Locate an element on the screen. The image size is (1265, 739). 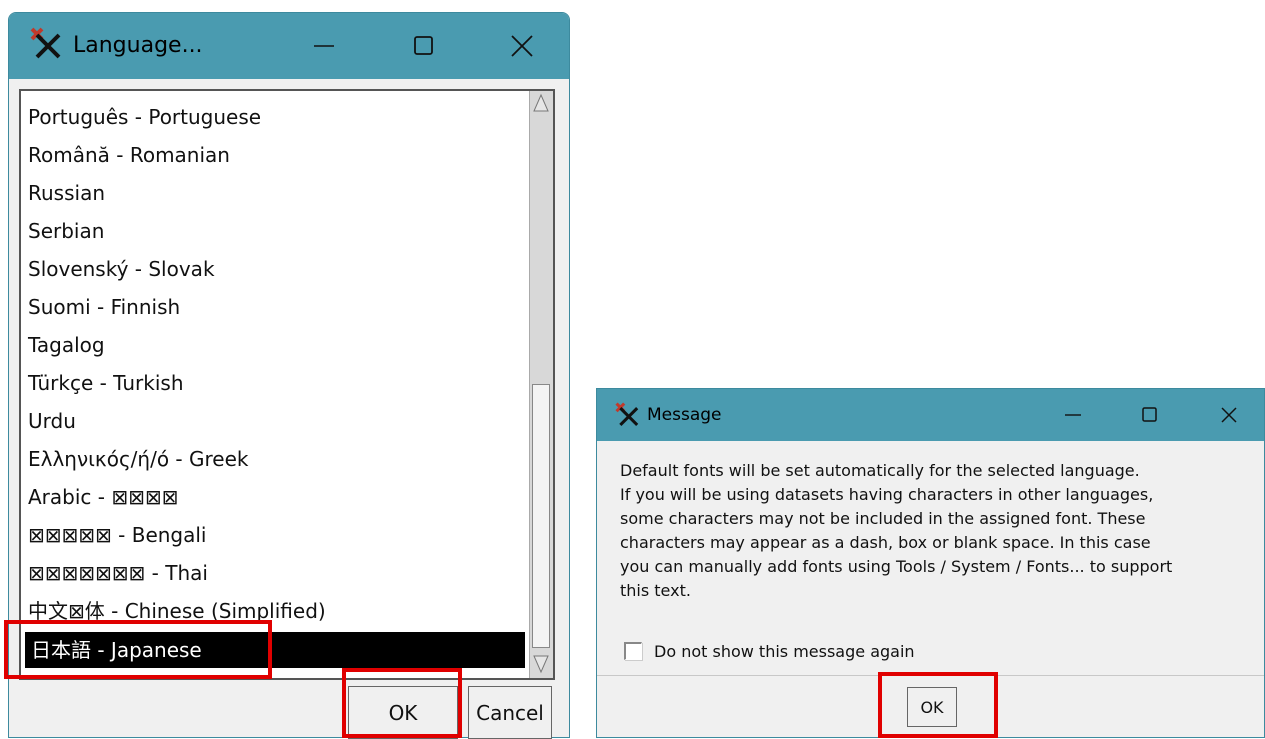
list-item: Ελληνικός/ή/ό - Greek is located at coordinates (272, 459).